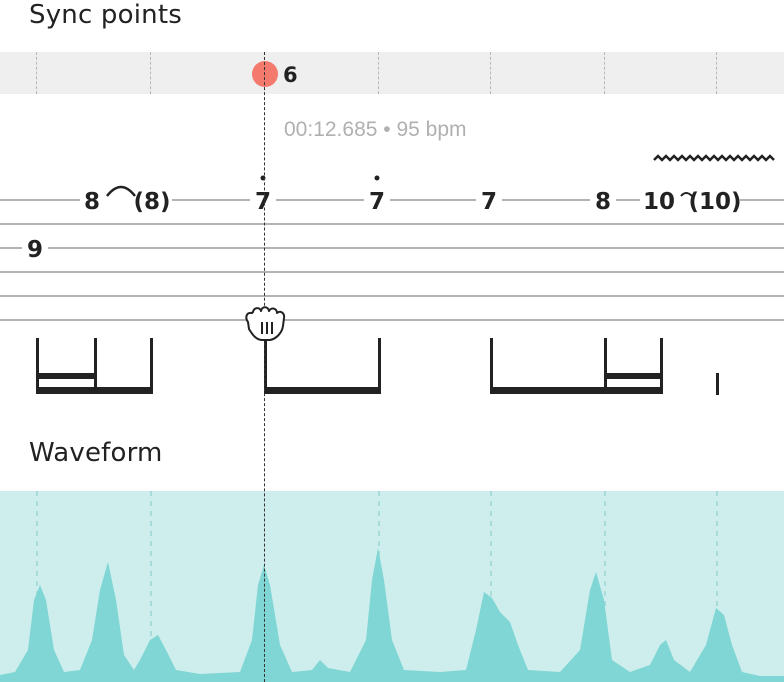 The height and width of the screenshot is (682, 784). What do you see at coordinates (290, 75) in the screenshot?
I see `sync-point-number: 6` at bounding box center [290, 75].